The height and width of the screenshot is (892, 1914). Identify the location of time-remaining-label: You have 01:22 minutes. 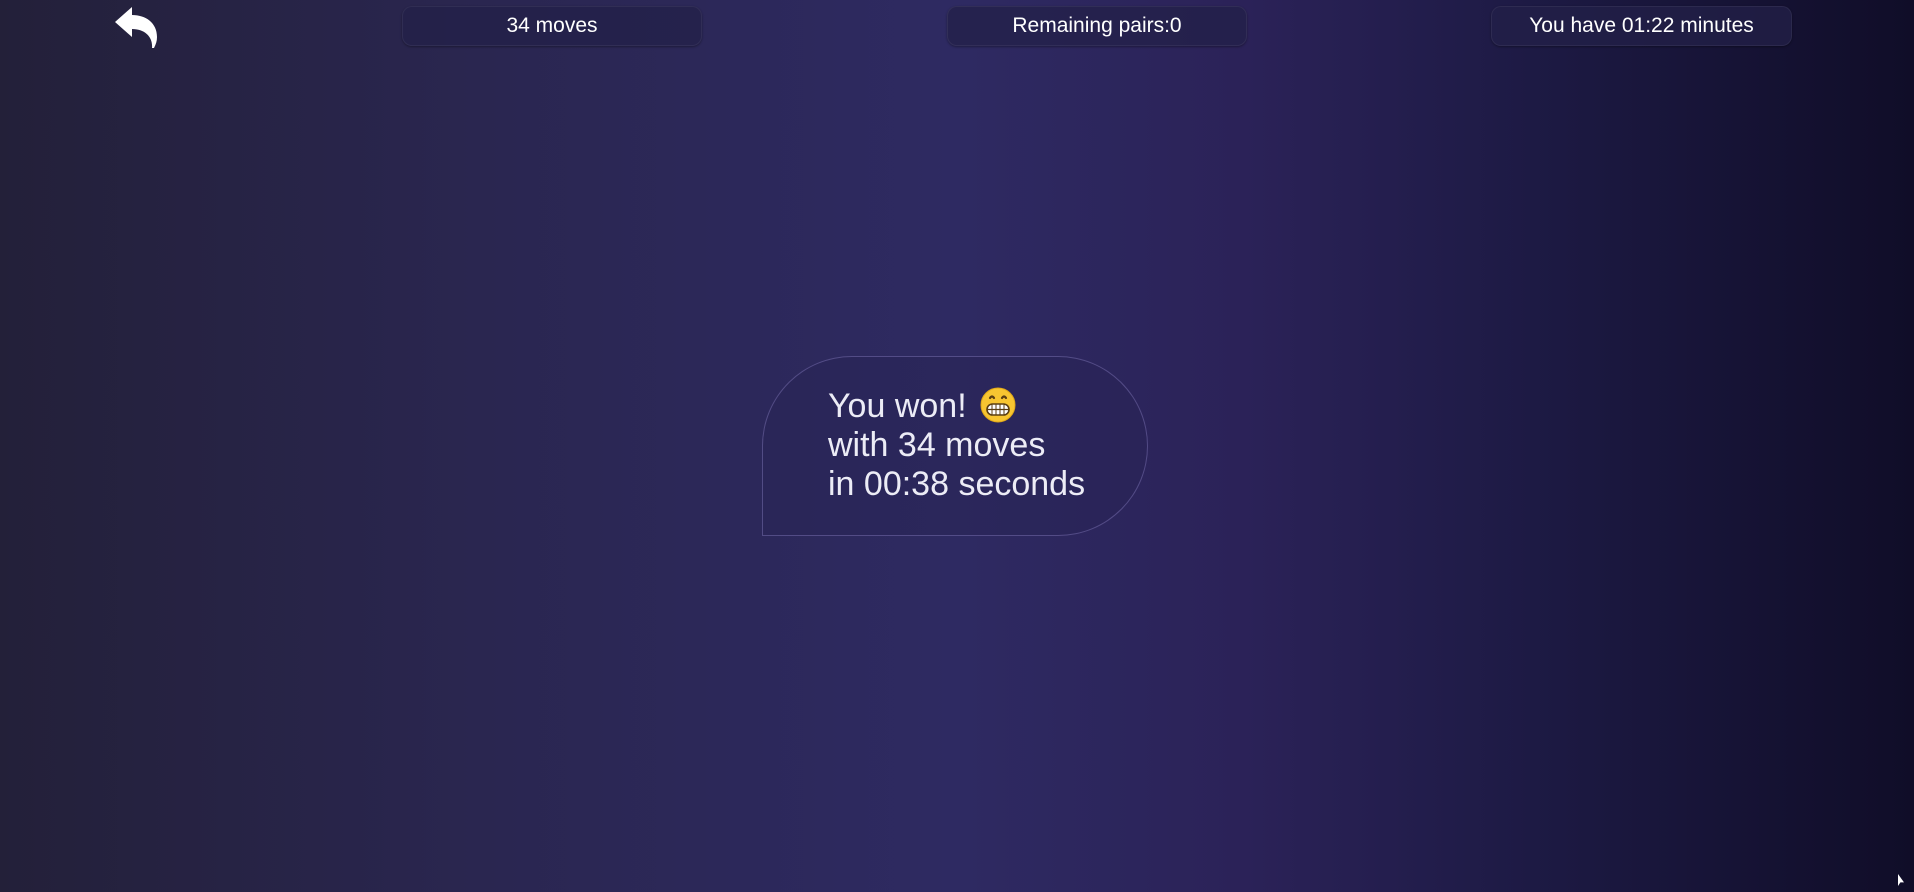
(1641, 25).